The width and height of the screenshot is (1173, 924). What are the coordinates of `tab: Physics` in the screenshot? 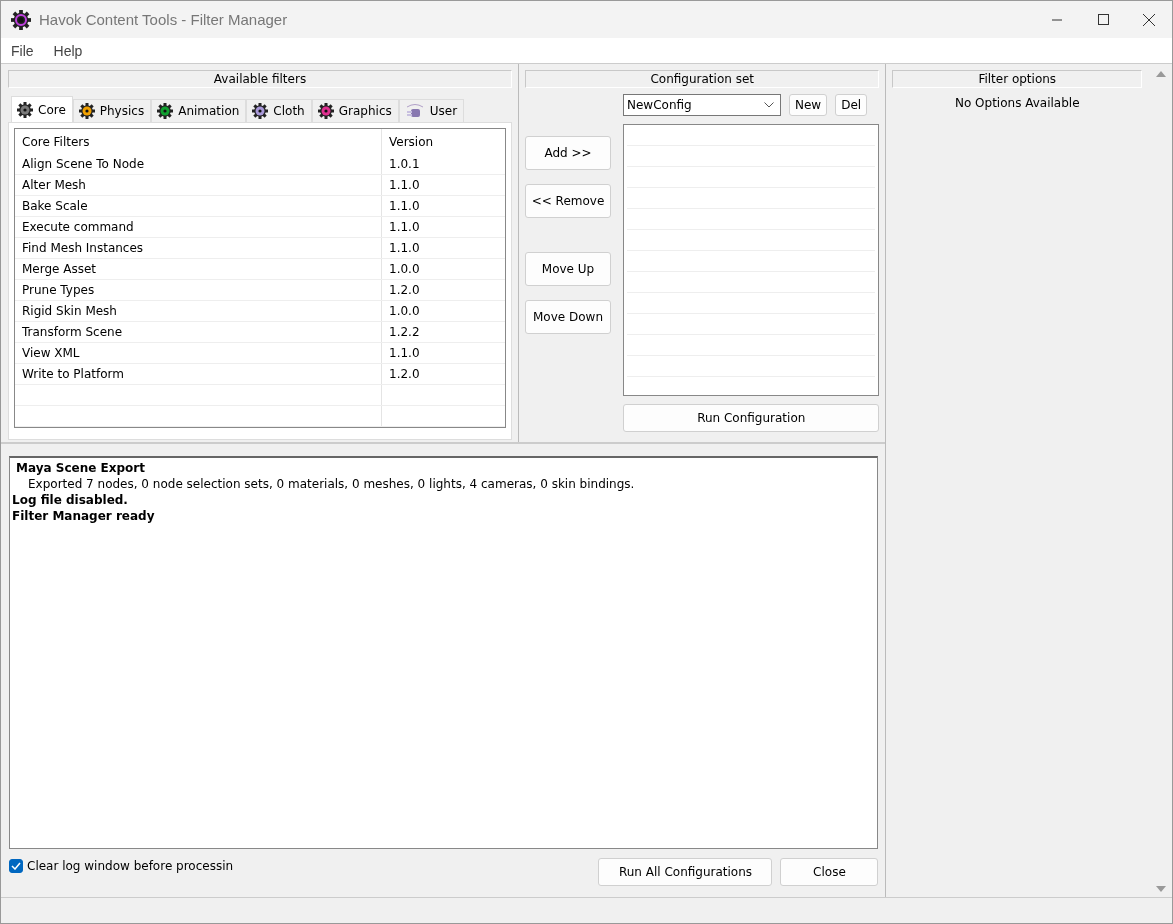 It's located at (112, 110).